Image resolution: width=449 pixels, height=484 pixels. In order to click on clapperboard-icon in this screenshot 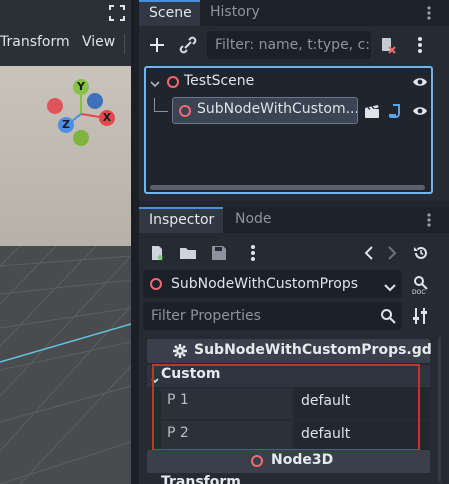, I will do `click(372, 111)`.